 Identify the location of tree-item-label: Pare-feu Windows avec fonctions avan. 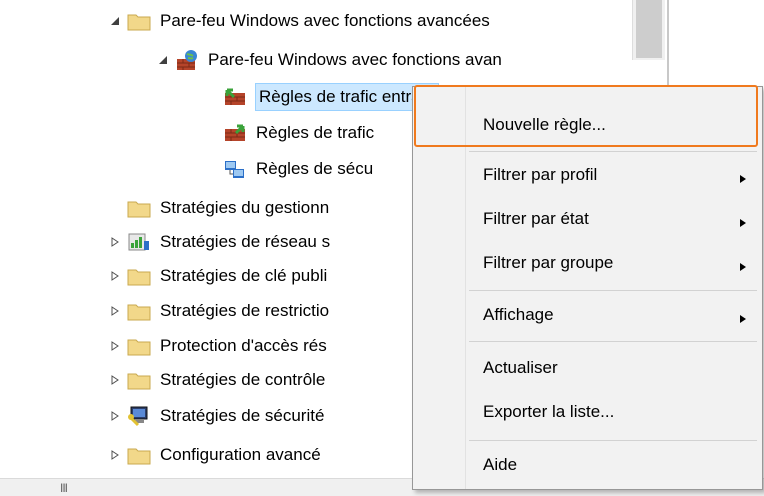
(355, 59).